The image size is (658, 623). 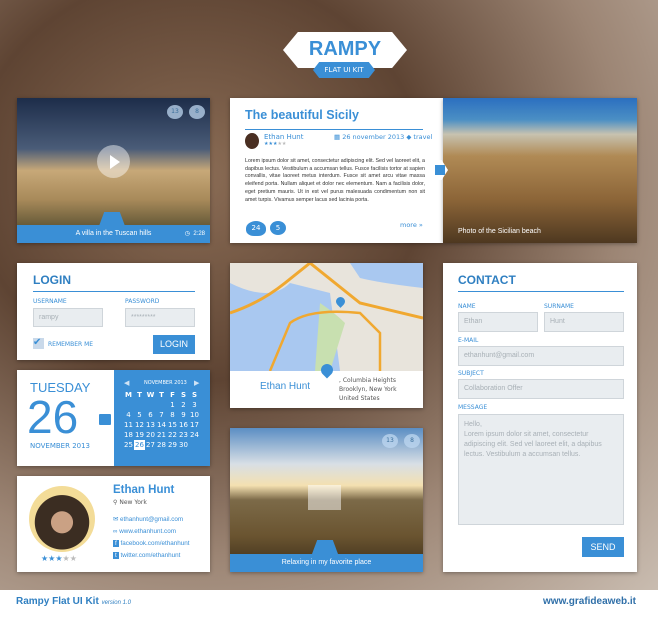 I want to click on email-icon: ✉, so click(x=116, y=519).